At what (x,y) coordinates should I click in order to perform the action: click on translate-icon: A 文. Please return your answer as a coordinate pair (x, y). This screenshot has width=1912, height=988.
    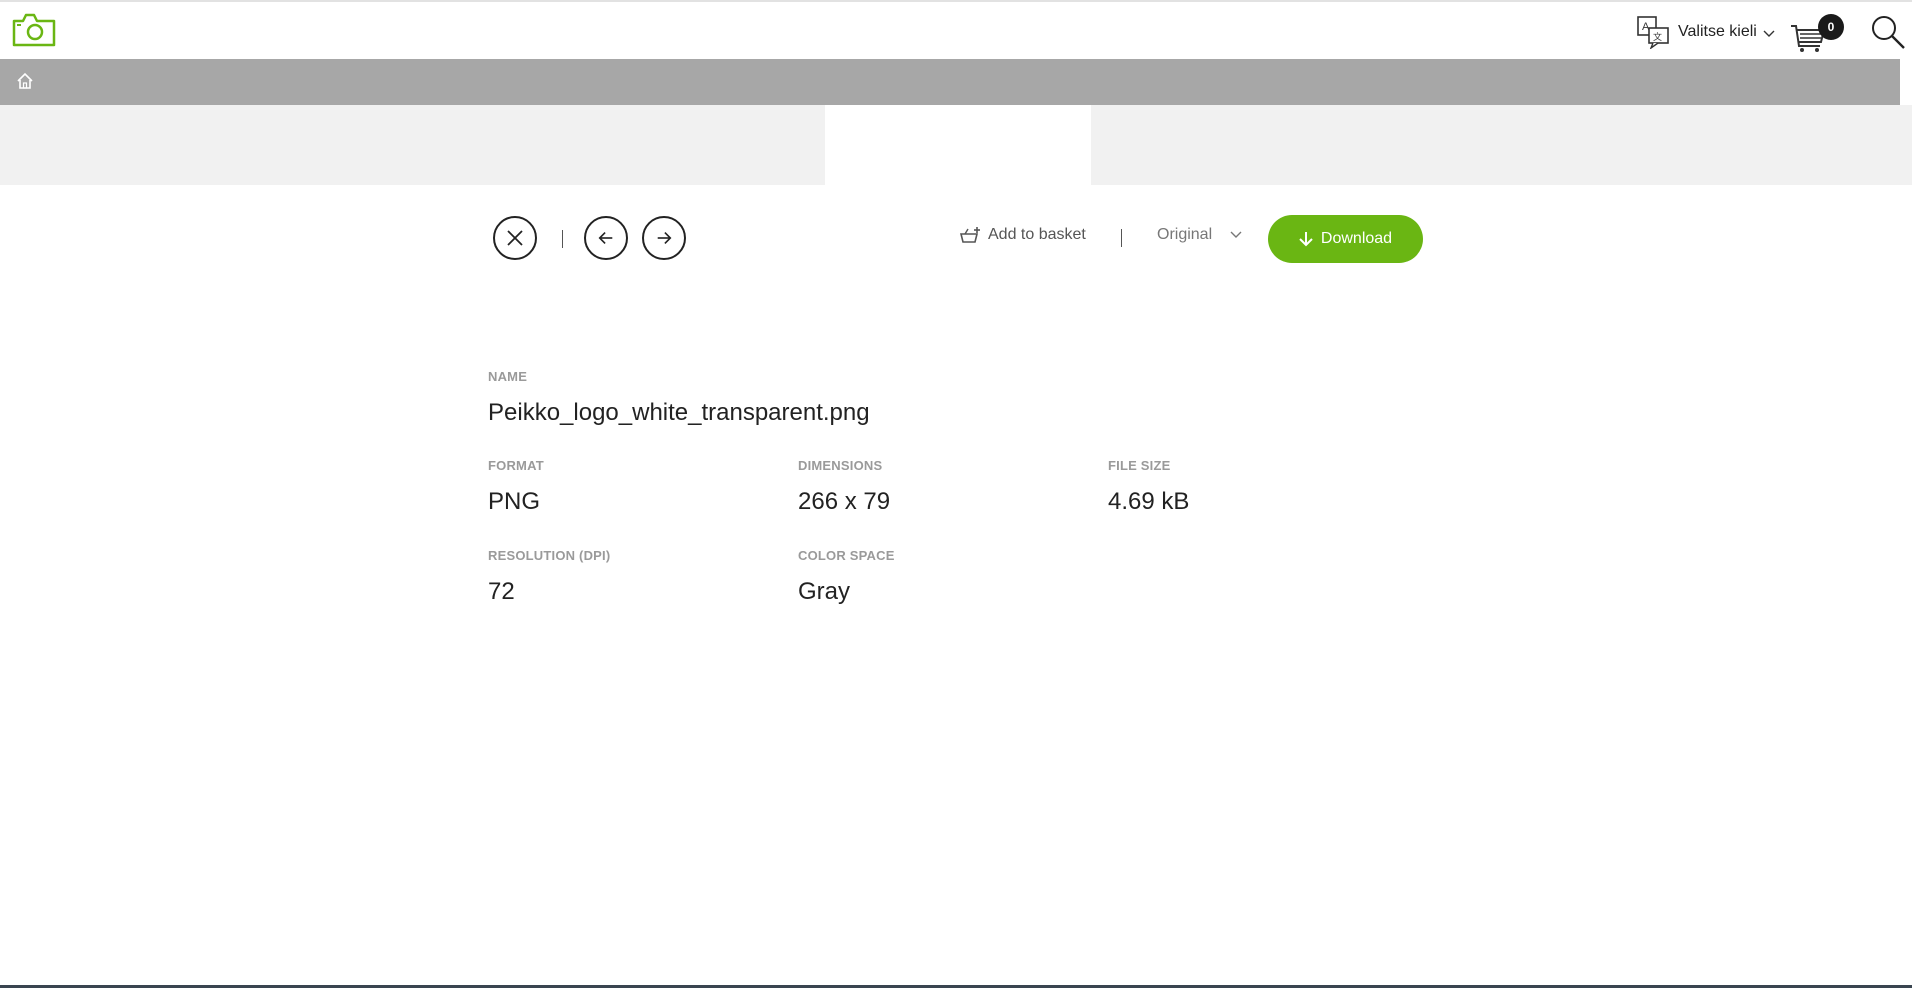
    Looking at the image, I should click on (1653, 32).